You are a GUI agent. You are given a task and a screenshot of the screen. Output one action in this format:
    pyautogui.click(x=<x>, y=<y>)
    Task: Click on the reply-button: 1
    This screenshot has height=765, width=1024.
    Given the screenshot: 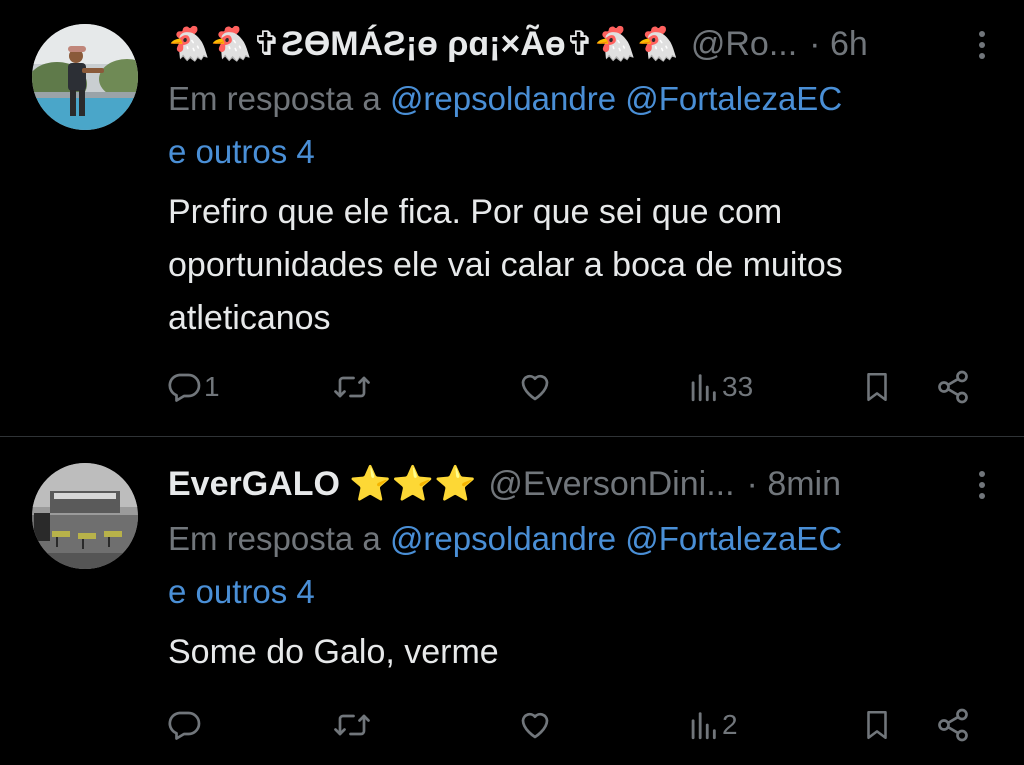 What is the action you would take?
    pyautogui.click(x=193, y=387)
    